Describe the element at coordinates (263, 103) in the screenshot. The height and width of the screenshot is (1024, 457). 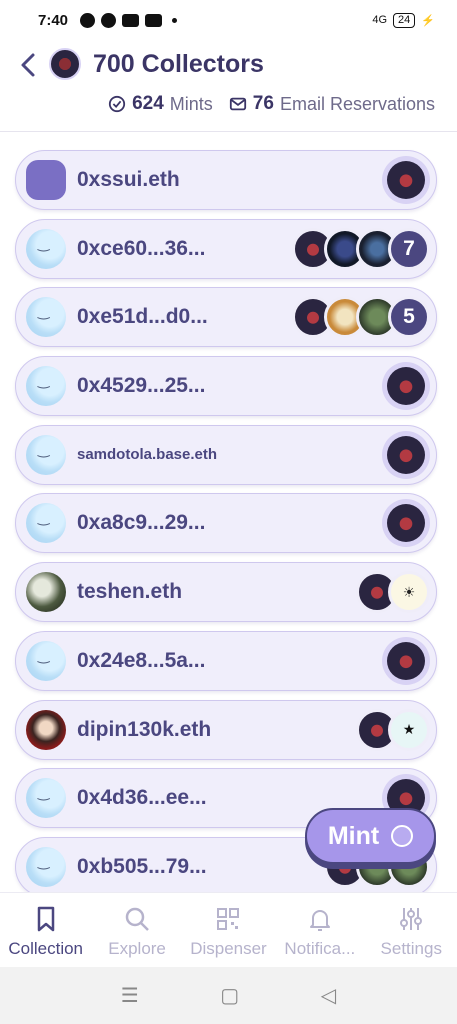
I see `email-count: 76` at that location.